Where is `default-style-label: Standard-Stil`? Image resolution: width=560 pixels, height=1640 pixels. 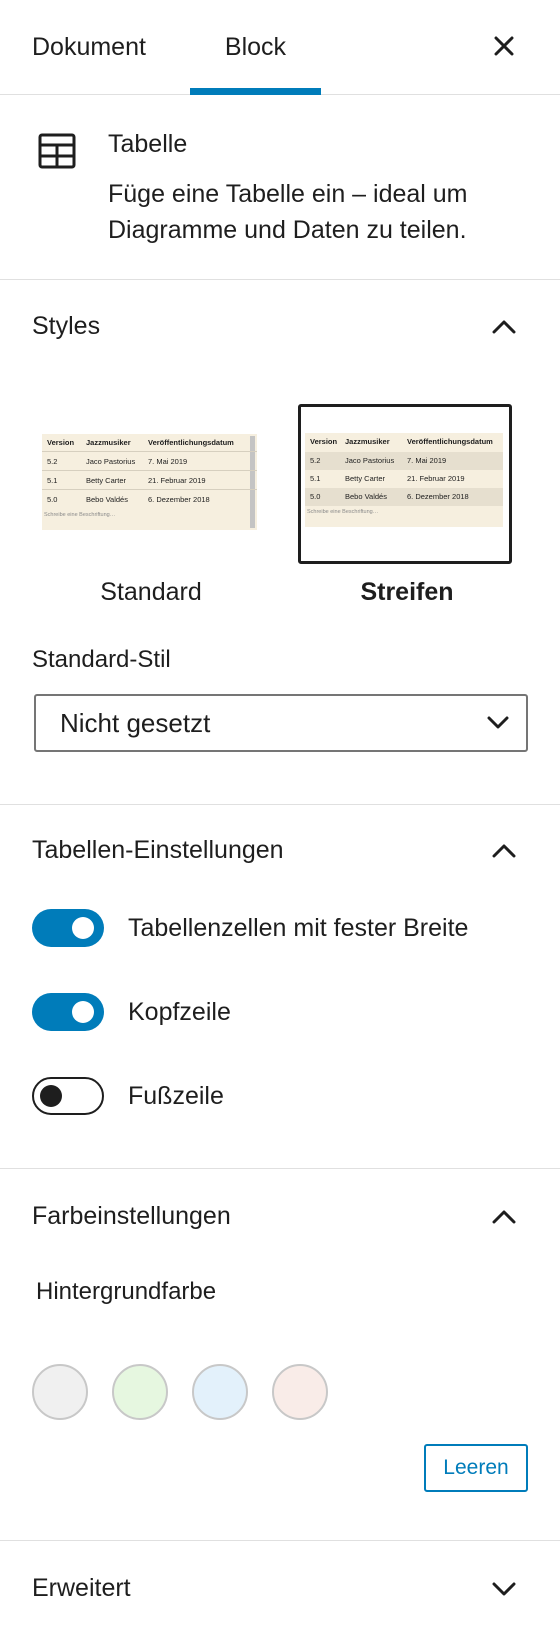
default-style-label: Standard-Stil is located at coordinates (101, 659).